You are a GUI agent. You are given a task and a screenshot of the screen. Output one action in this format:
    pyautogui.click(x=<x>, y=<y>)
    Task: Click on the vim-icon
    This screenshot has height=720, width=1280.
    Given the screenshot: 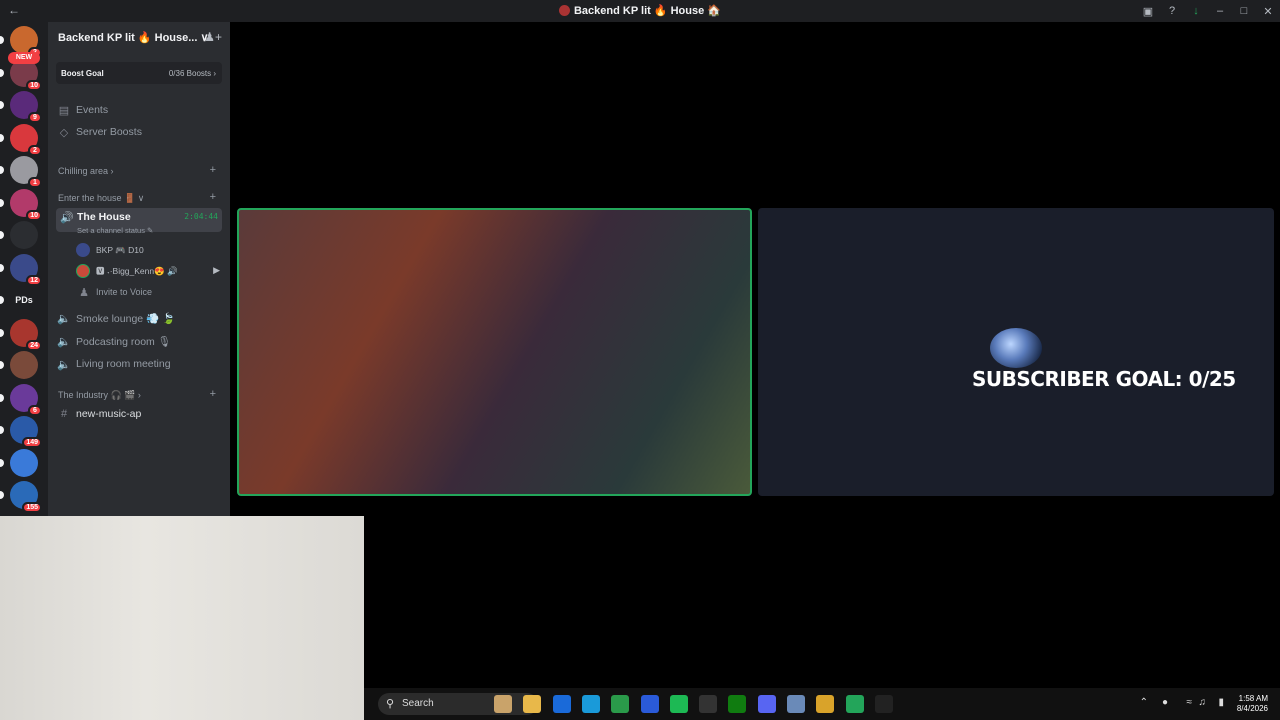 What is the action you would take?
    pyautogui.click(x=620, y=704)
    